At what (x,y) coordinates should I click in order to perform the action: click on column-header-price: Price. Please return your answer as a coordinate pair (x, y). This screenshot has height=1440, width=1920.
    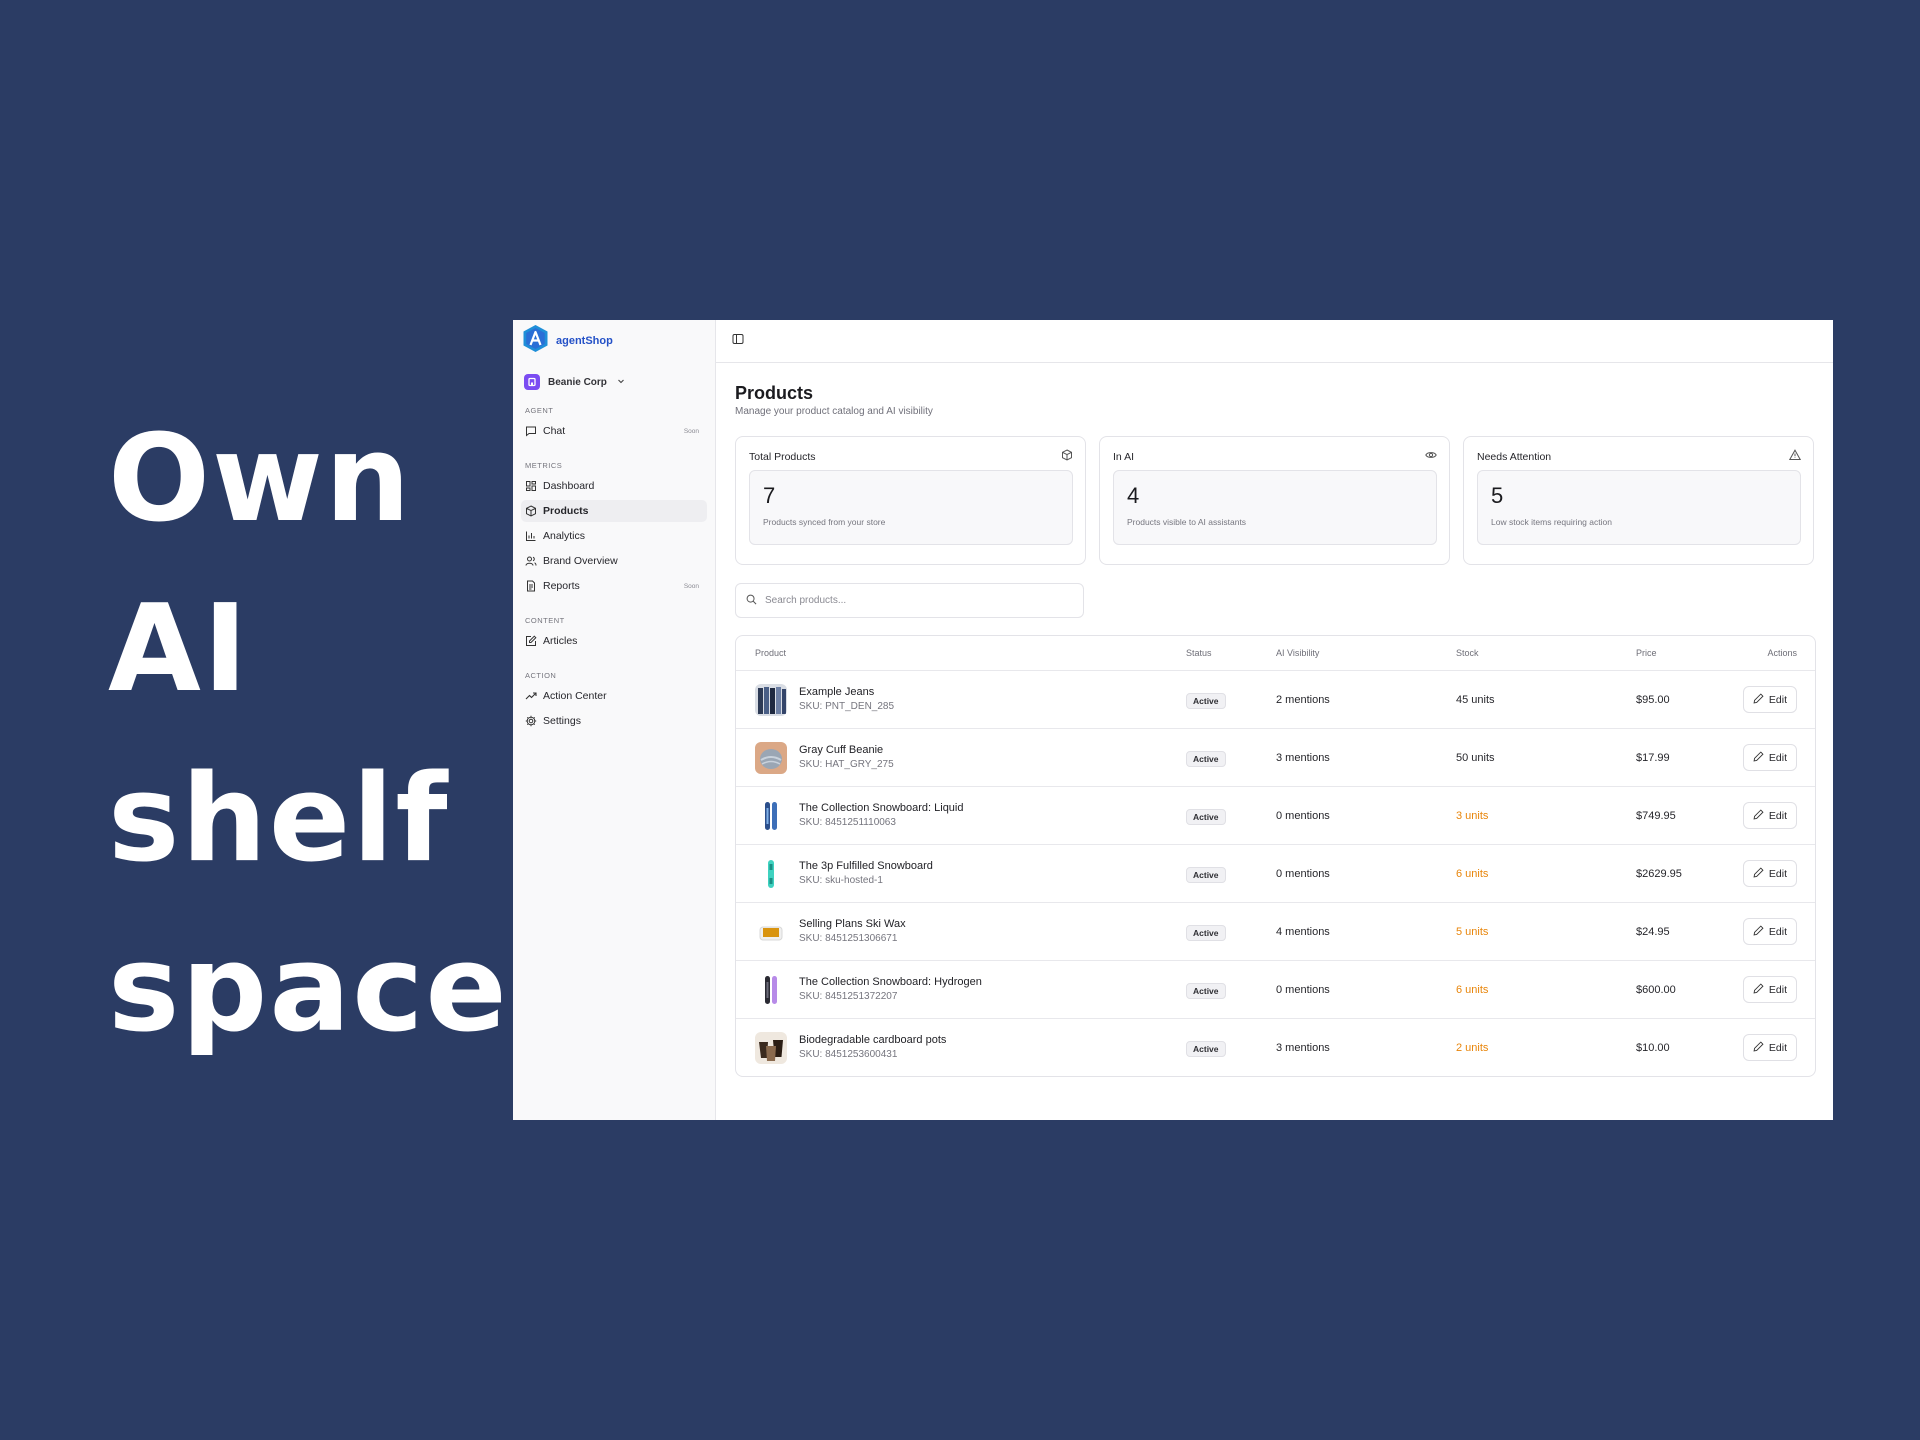
    Looking at the image, I should click on (1686, 653).